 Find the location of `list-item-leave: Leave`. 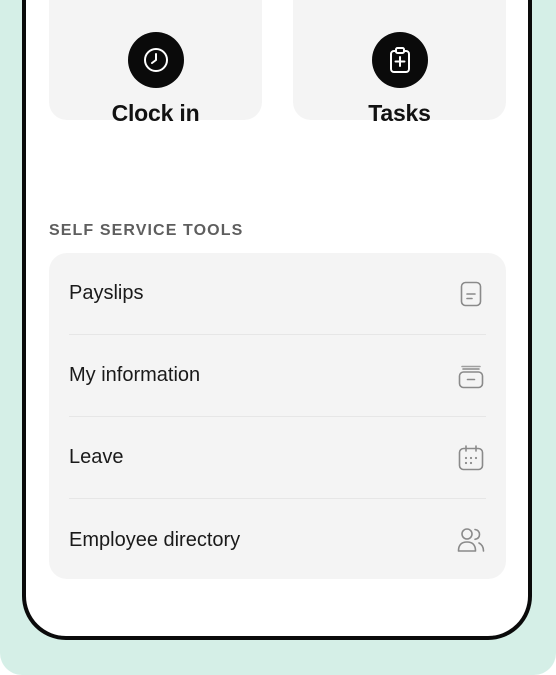

list-item-leave: Leave is located at coordinates (277, 458).